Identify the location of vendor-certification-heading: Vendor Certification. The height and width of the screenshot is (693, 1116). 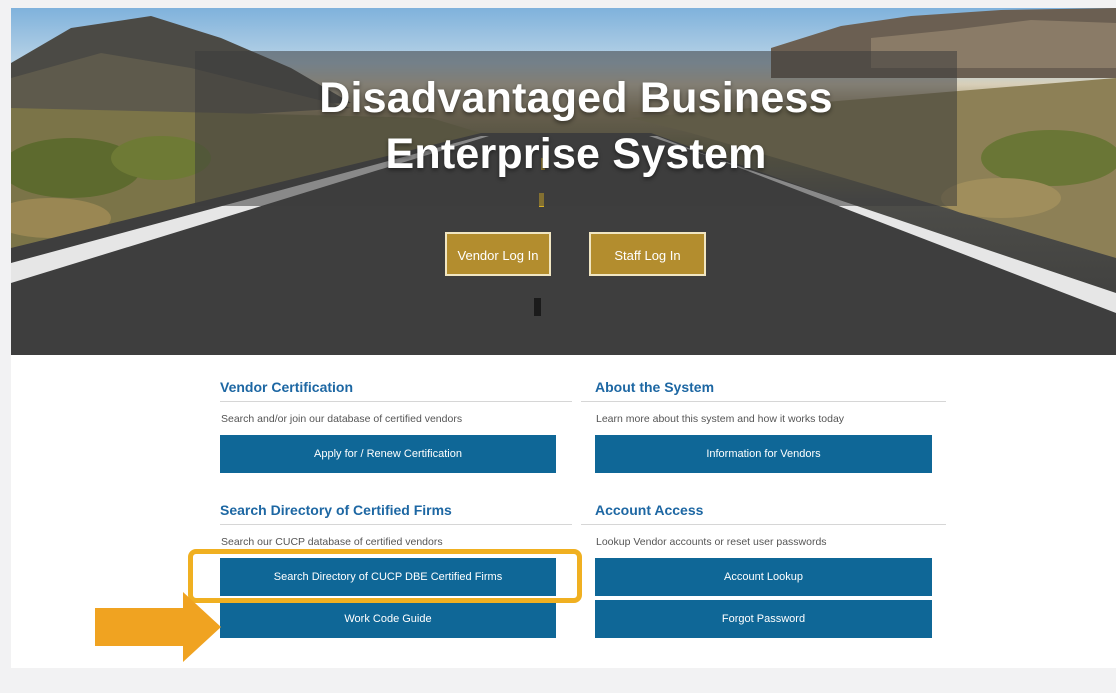
(287, 387).